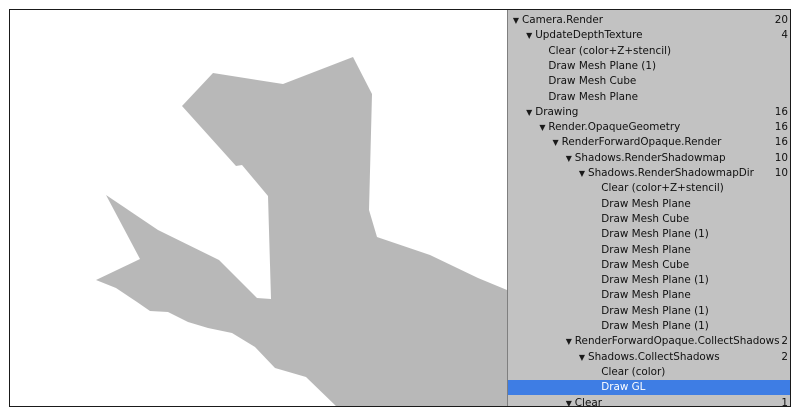 The image size is (800, 418). What do you see at coordinates (781, 20) in the screenshot?
I see `frame-event-count: 20` at bounding box center [781, 20].